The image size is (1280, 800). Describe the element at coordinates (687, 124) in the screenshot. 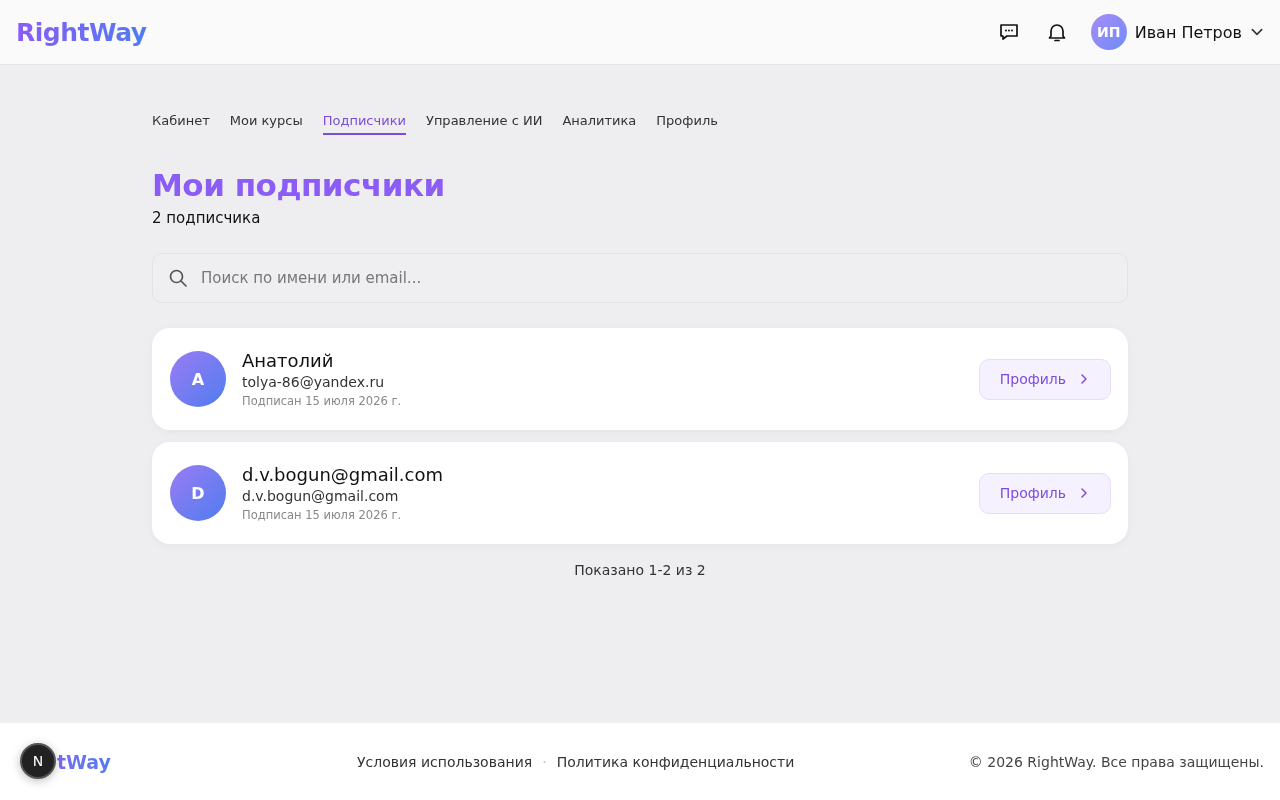

I see `nav-tab: Профиль` at that location.